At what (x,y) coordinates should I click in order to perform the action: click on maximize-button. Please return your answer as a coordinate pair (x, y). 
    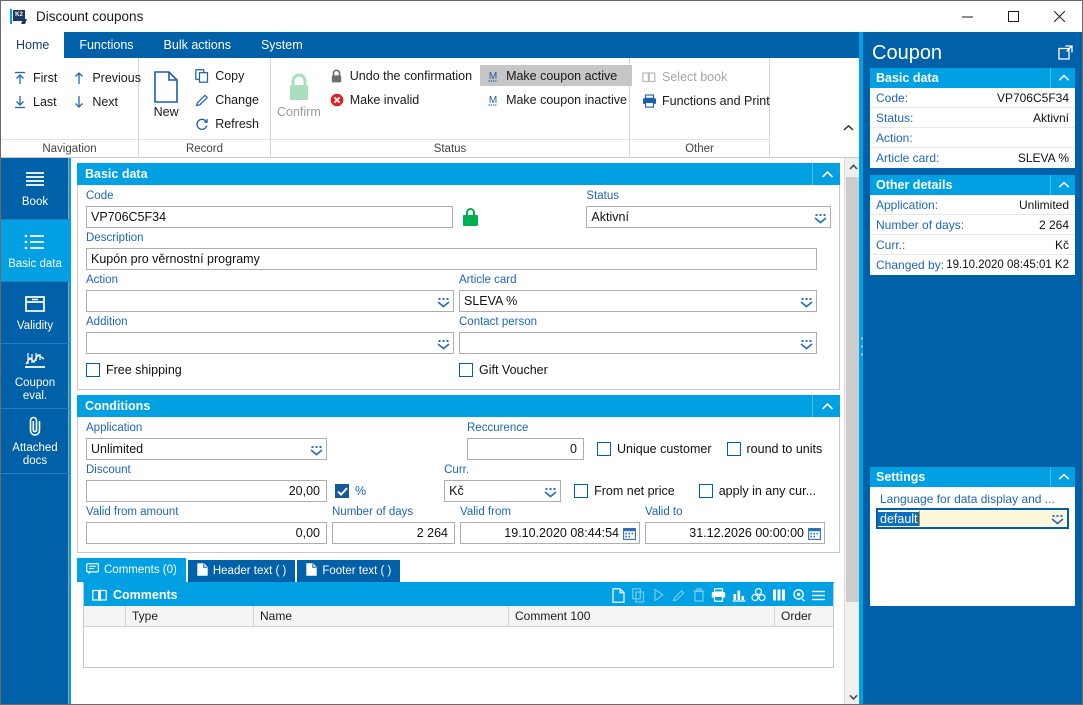
    Looking at the image, I should click on (1013, 16).